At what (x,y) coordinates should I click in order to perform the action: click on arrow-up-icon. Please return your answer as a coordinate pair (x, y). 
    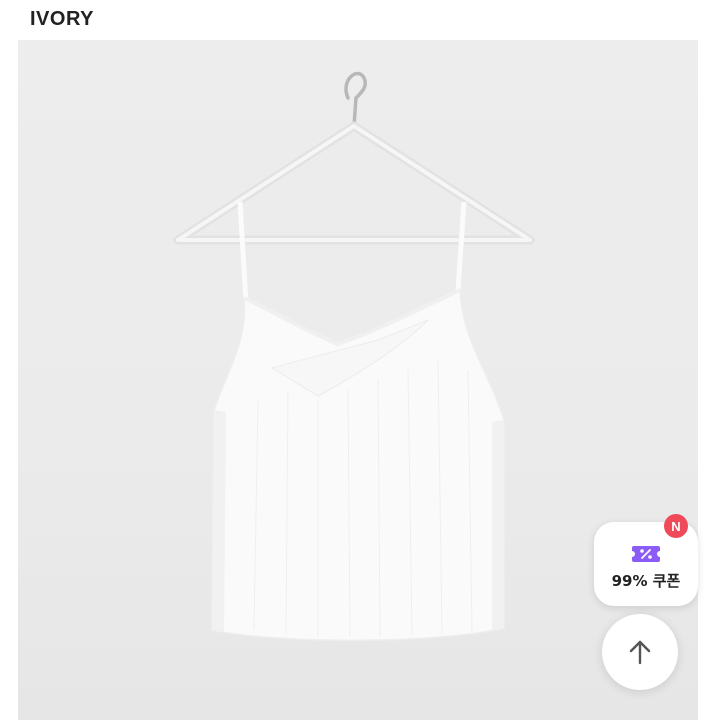
    Looking at the image, I should click on (640, 652).